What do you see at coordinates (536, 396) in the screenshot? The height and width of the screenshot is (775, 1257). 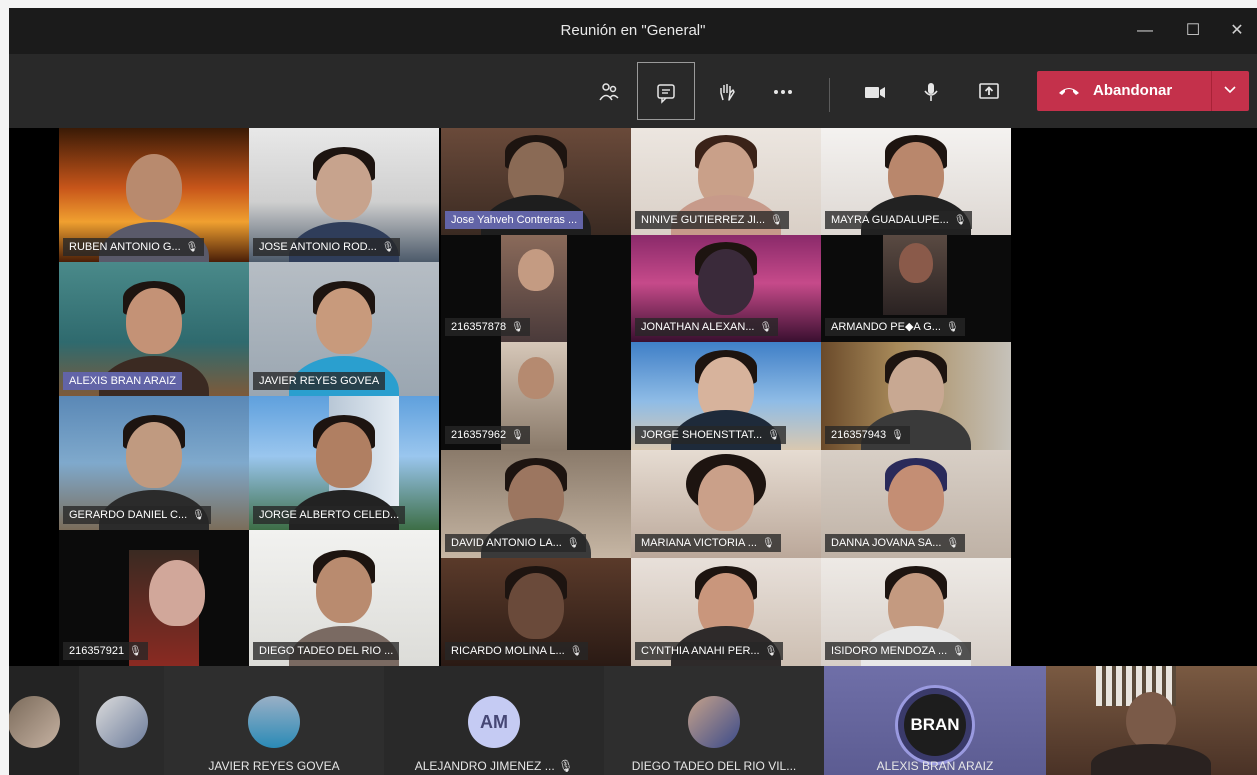 I see `video-tile: 21635796​2 🎙` at bounding box center [536, 396].